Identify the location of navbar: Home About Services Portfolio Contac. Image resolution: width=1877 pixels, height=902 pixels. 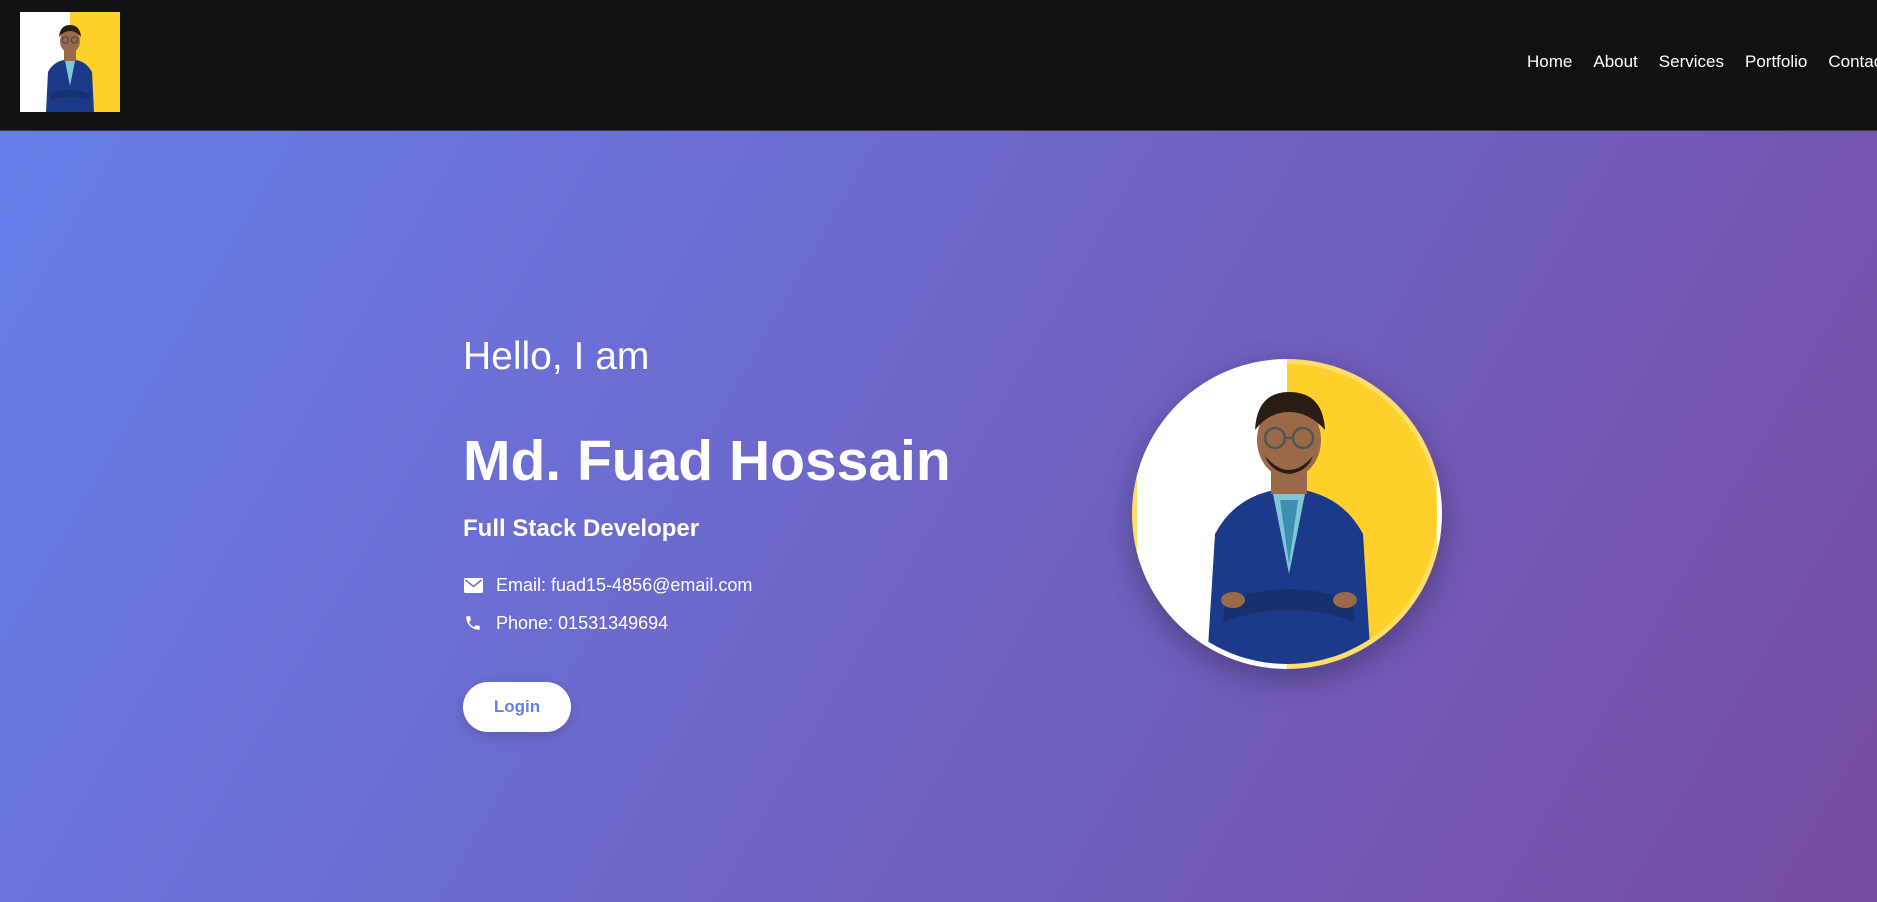
(938, 65).